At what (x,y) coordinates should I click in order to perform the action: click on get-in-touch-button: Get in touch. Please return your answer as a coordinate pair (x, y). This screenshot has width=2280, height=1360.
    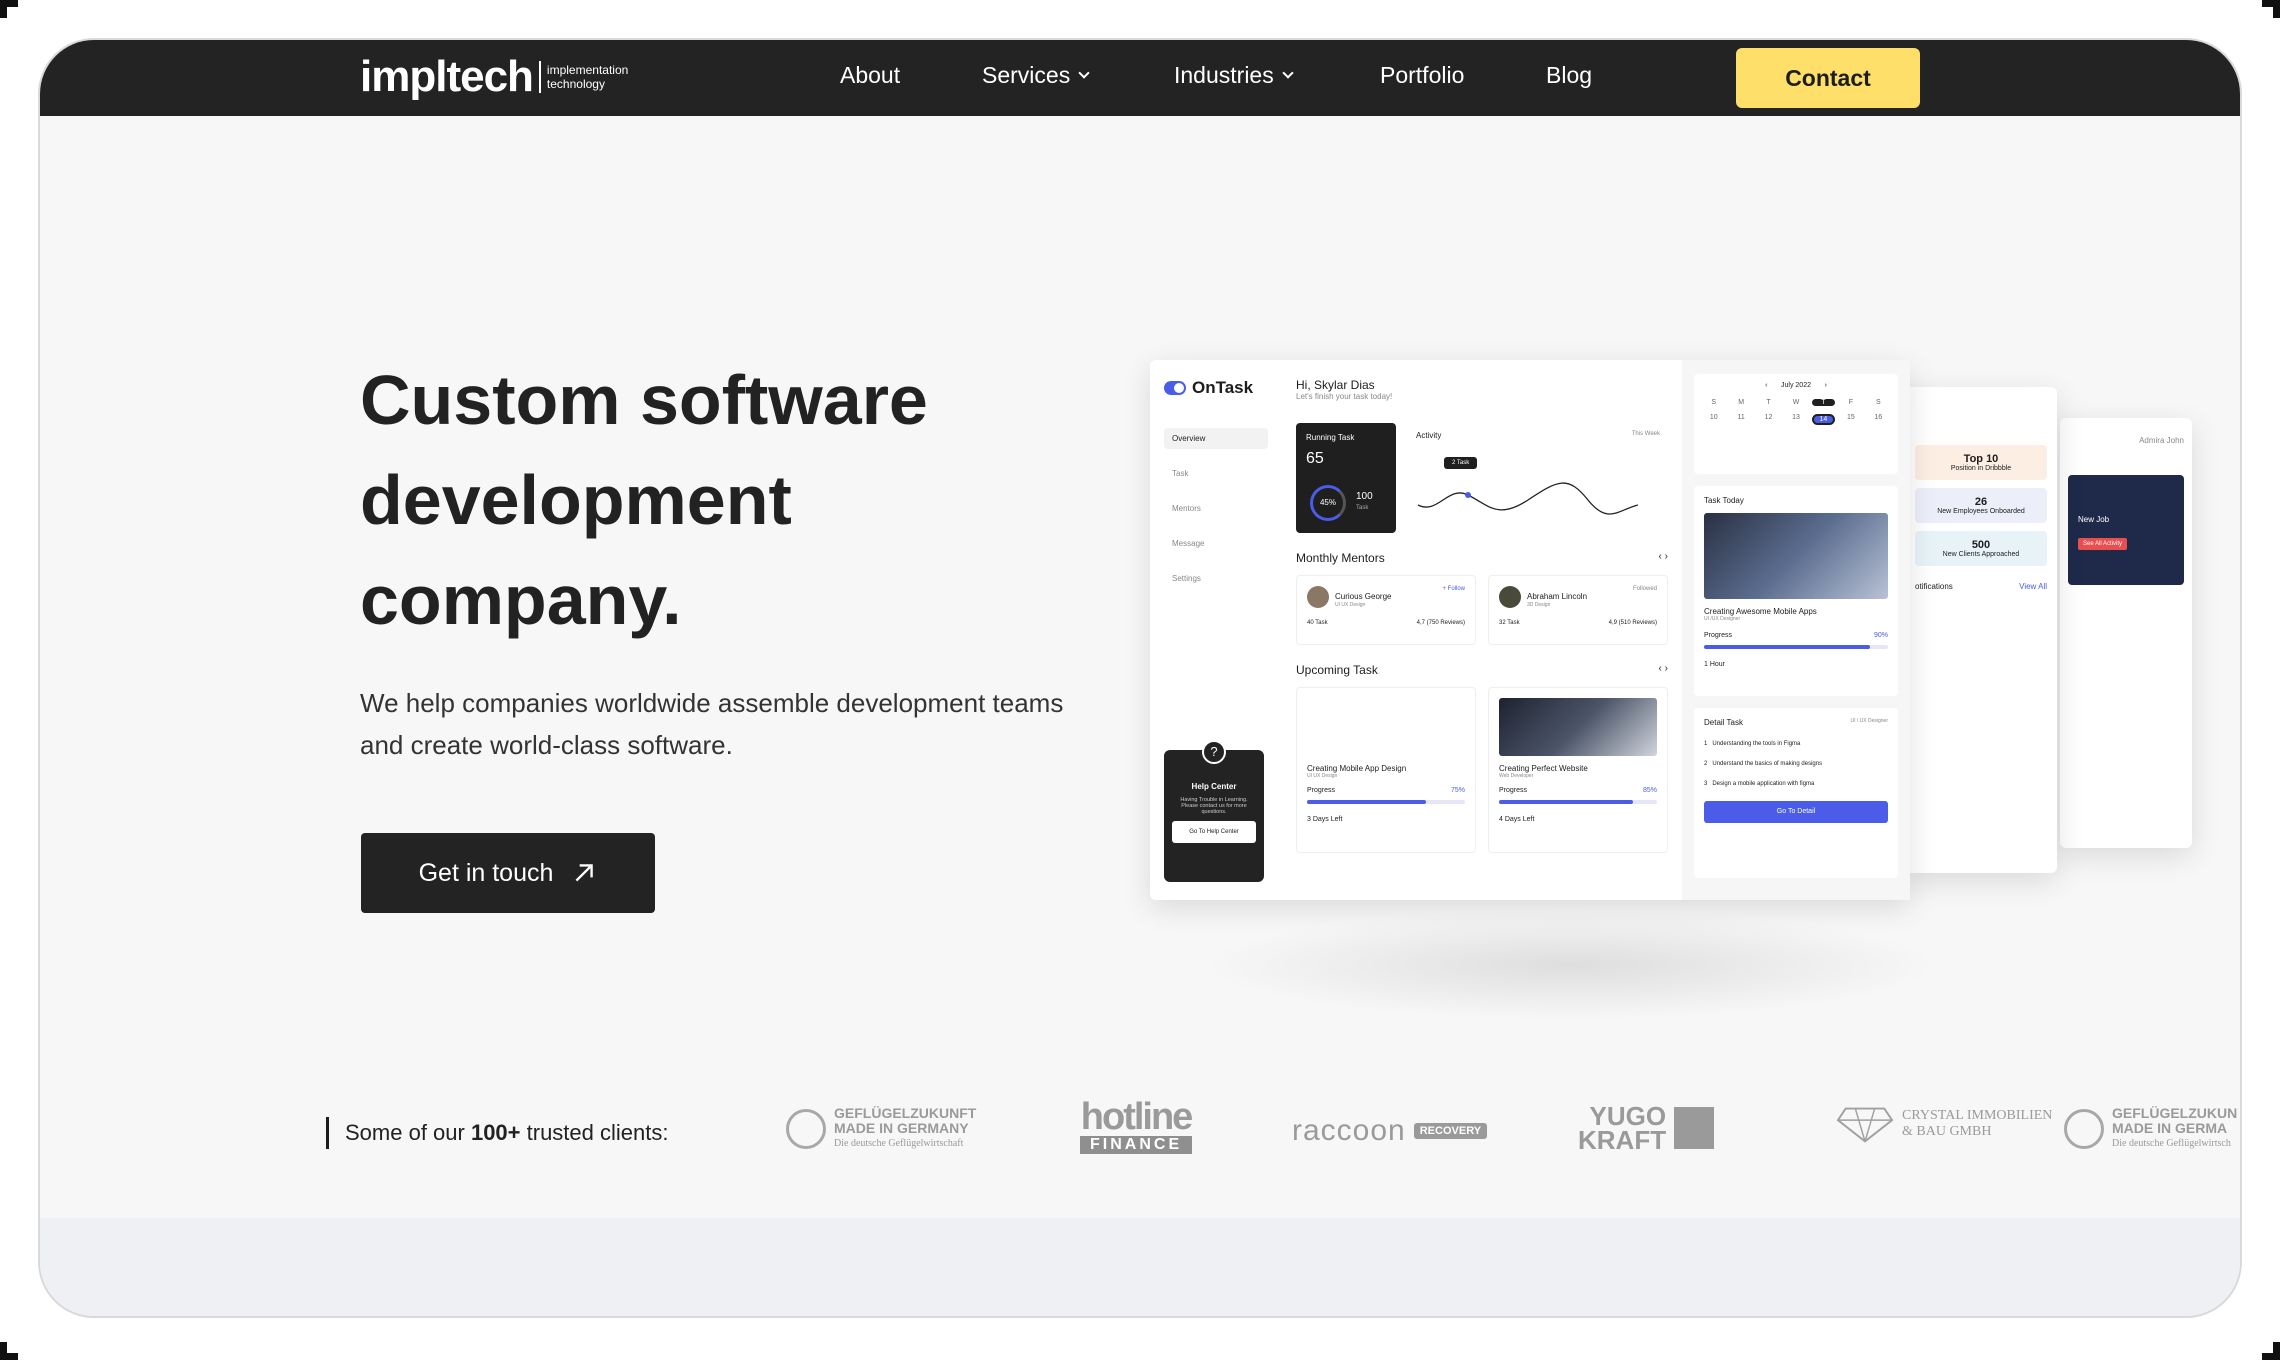
    Looking at the image, I should click on (508, 873).